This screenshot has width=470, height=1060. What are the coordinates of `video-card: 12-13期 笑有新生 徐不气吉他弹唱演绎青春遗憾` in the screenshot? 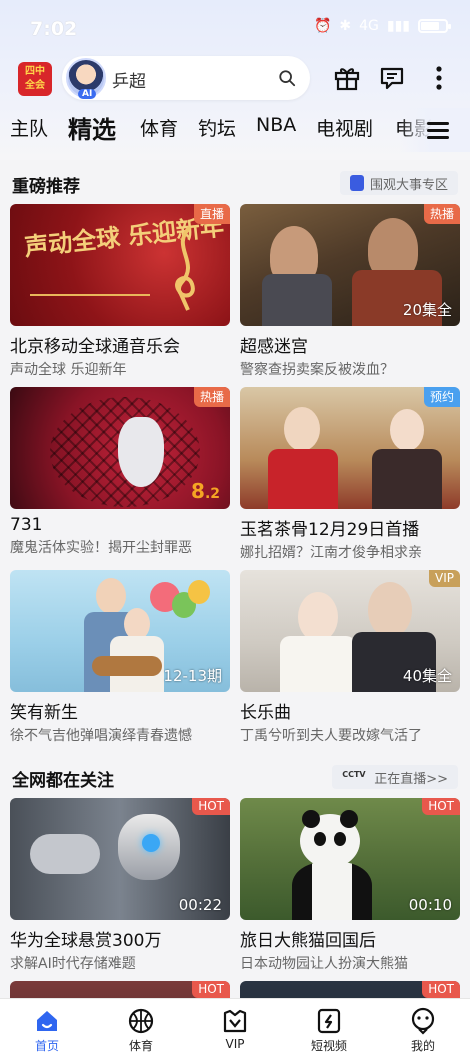 It's located at (120, 657).